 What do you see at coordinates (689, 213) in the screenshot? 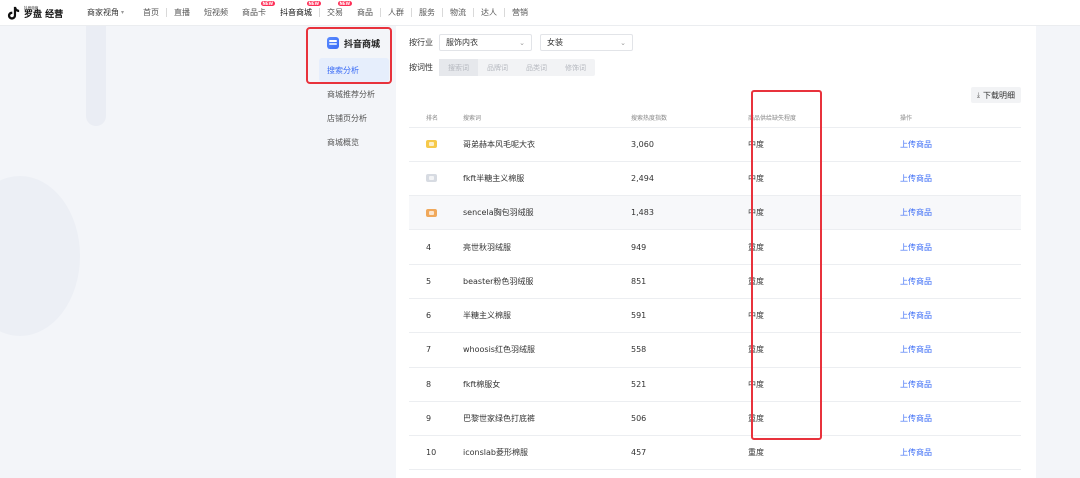
I see `index-cell: 1,483` at bounding box center [689, 213].